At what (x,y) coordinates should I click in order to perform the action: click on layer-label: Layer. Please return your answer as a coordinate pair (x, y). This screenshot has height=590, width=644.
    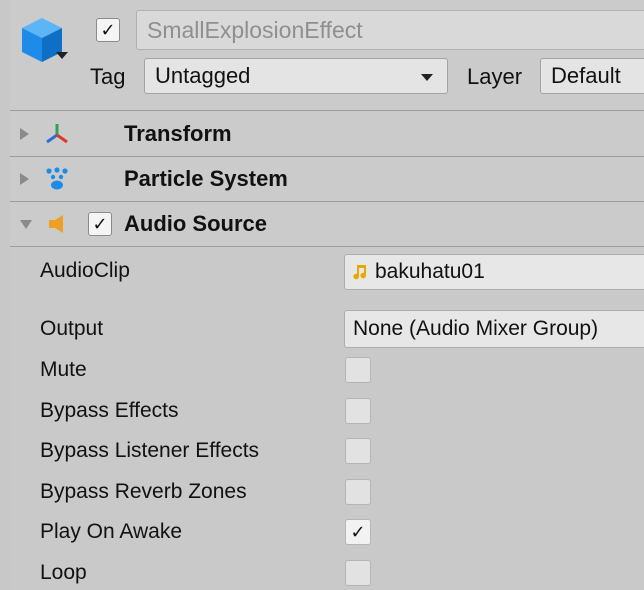
    Looking at the image, I should click on (495, 76).